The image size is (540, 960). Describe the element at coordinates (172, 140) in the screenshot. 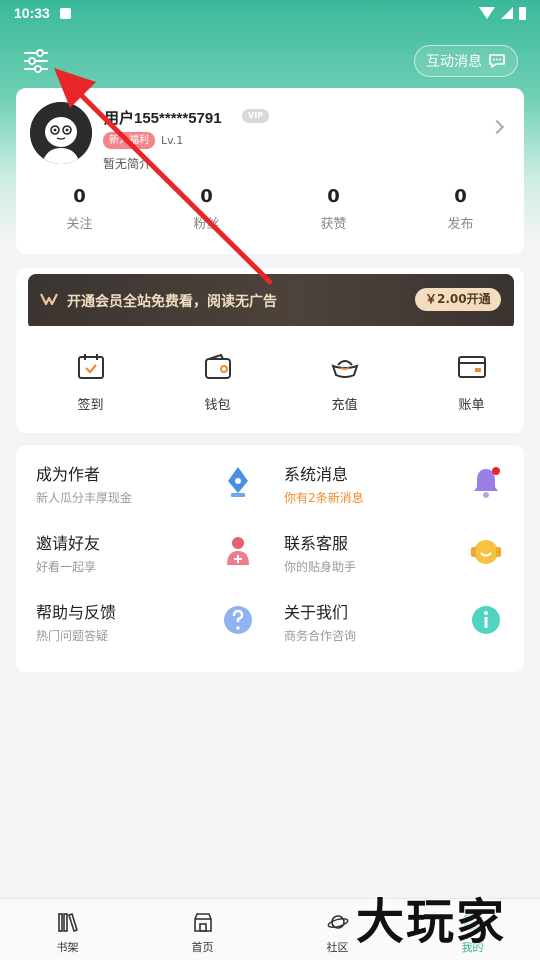

I see `user-level: Lv.1` at that location.